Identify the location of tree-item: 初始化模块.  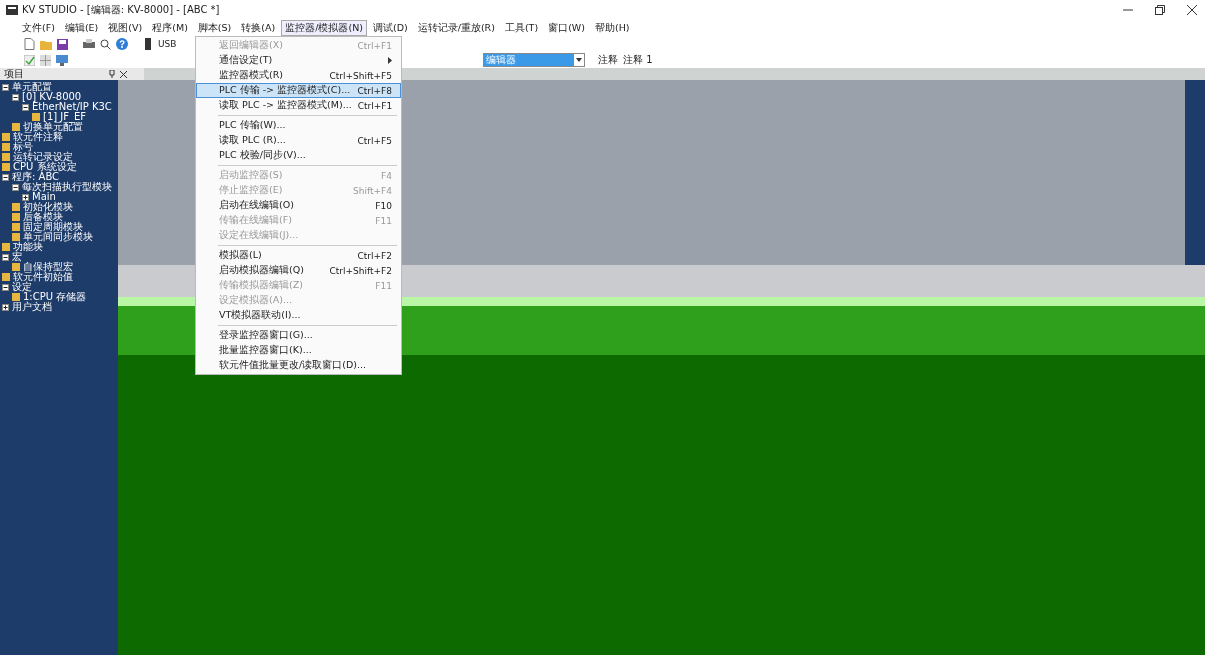
(48, 207).